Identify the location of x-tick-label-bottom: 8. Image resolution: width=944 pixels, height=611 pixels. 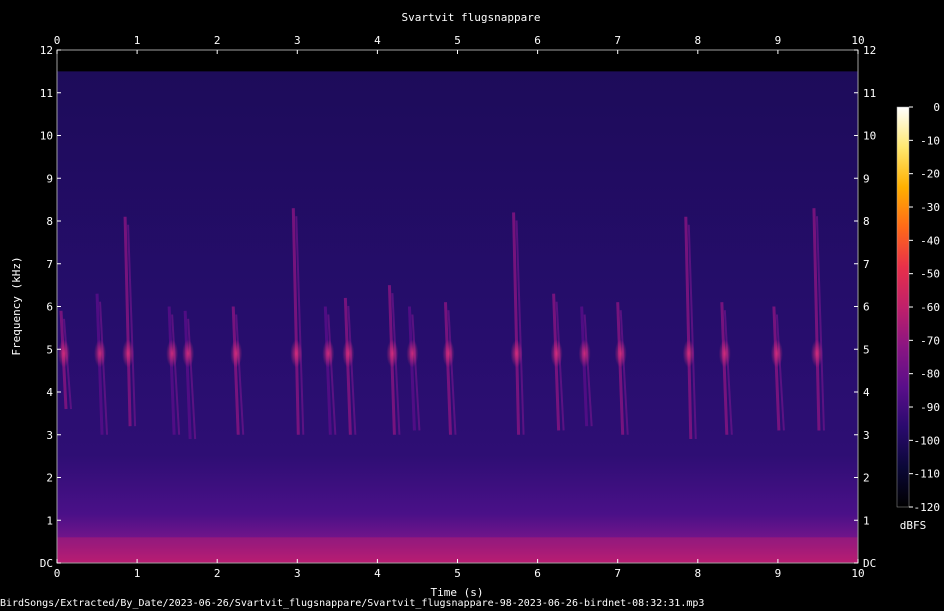
(697, 573).